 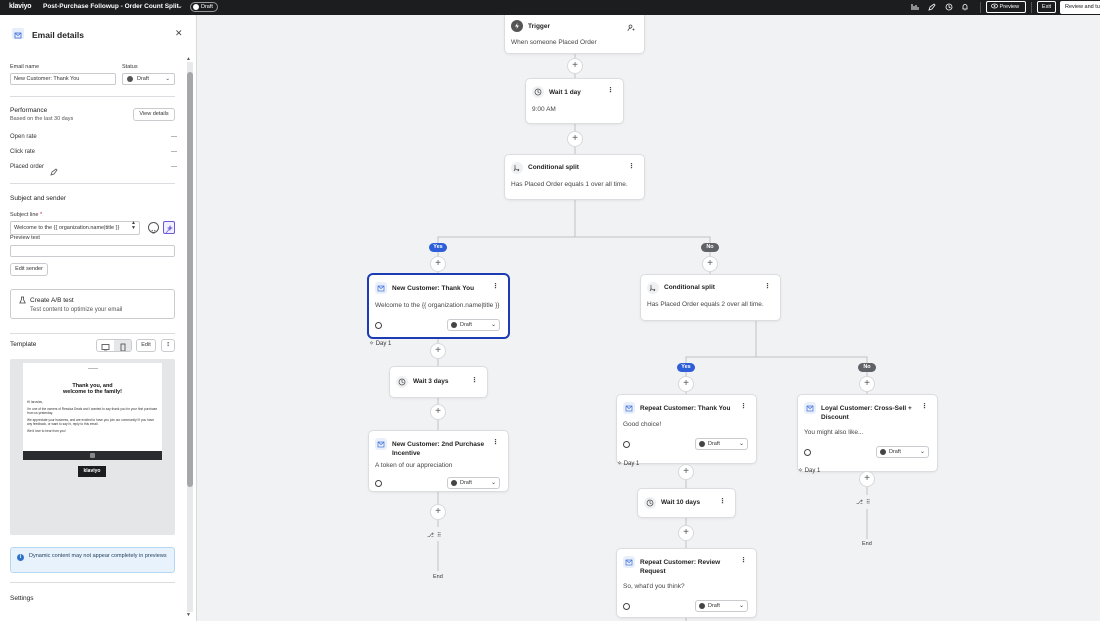 What do you see at coordinates (965, 7) in the screenshot?
I see `bell-icon` at bounding box center [965, 7].